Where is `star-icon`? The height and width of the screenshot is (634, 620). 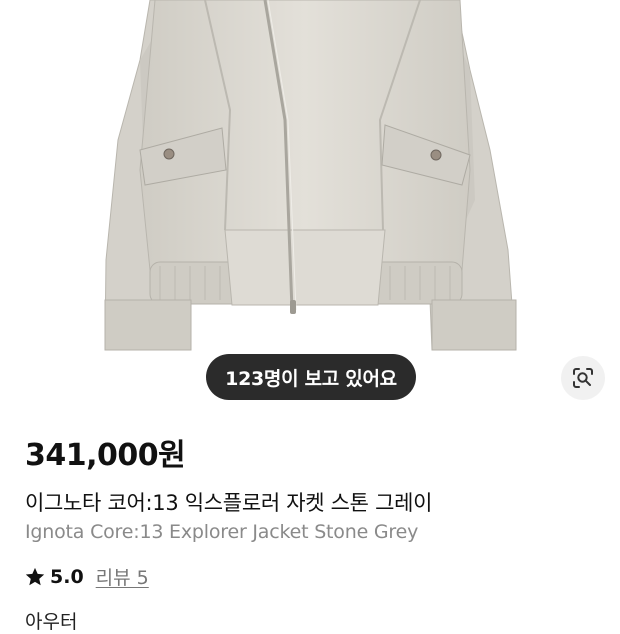
star-icon is located at coordinates (35, 576).